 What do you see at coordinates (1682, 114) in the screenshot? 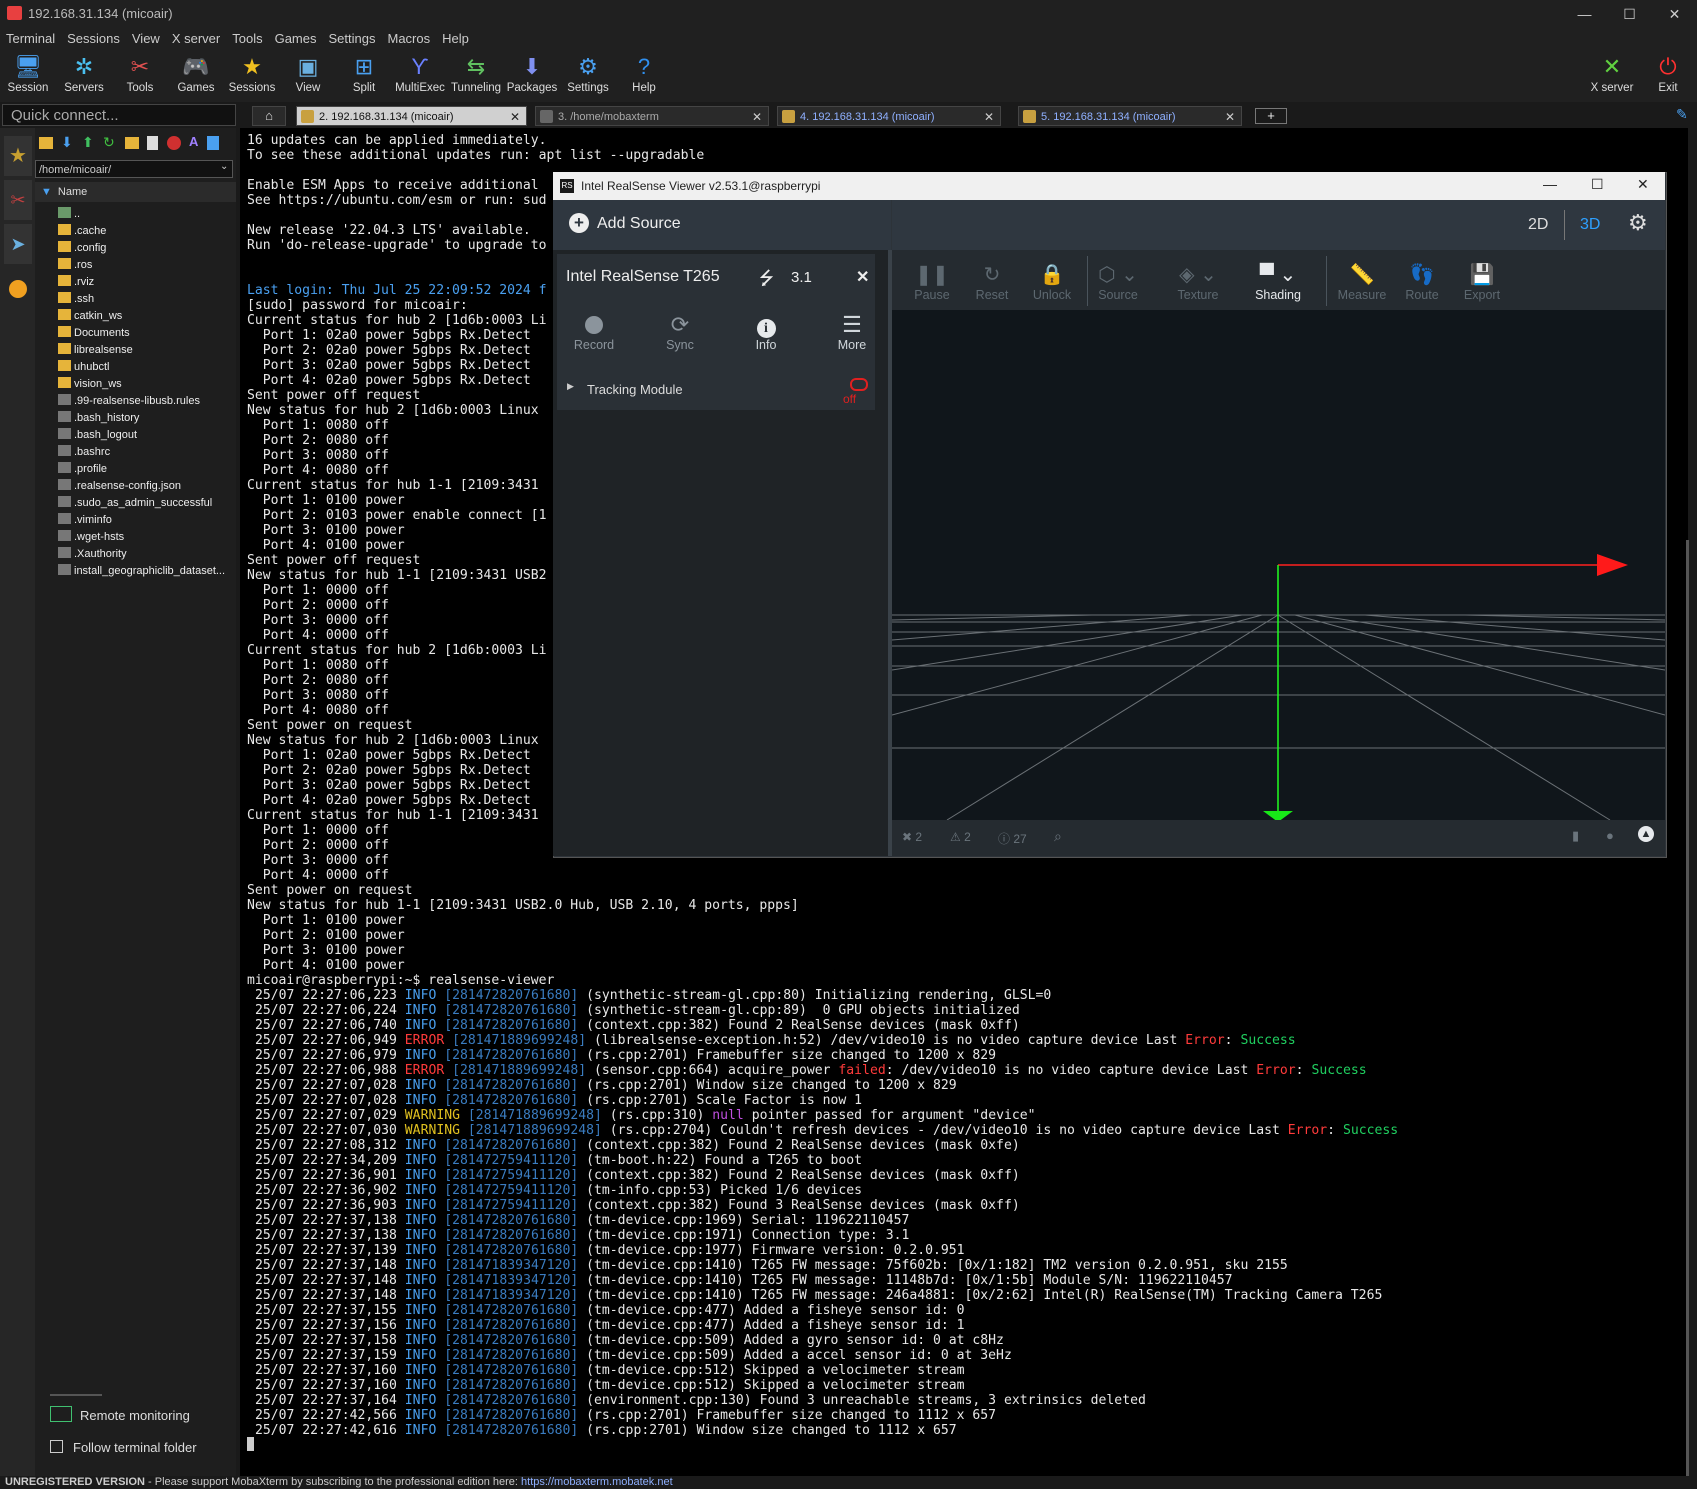
I see `attachment-icon: ✎` at bounding box center [1682, 114].